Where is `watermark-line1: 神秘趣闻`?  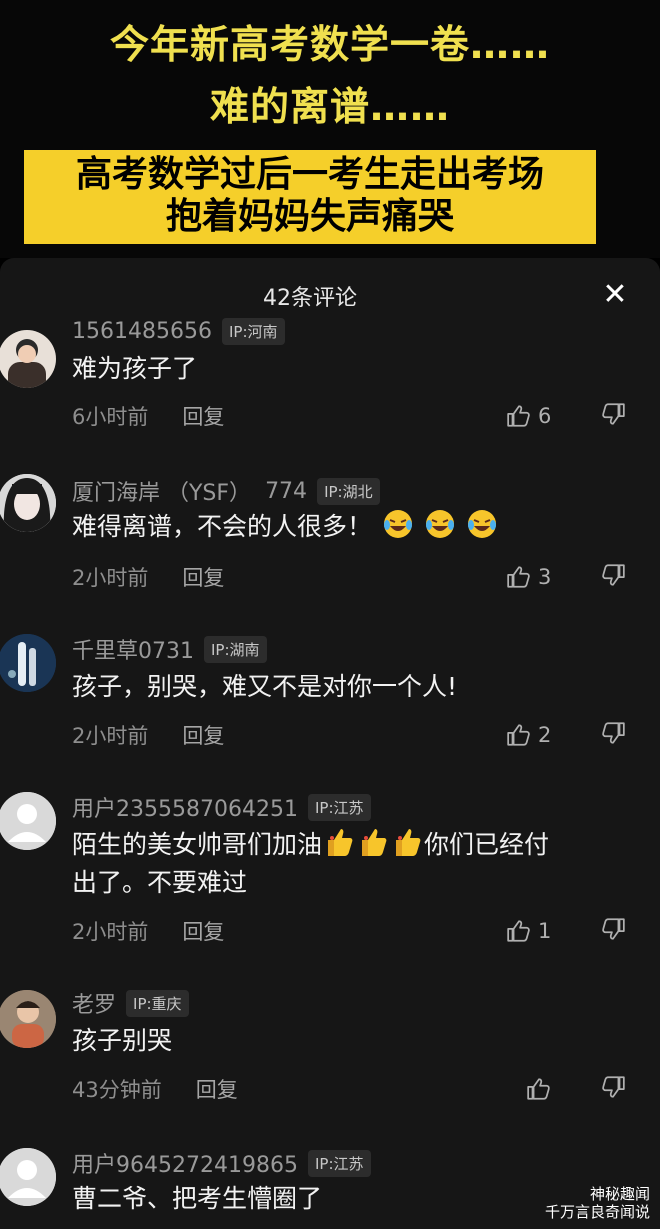 watermark-line1: 神秘趣闻 is located at coordinates (619, 1194).